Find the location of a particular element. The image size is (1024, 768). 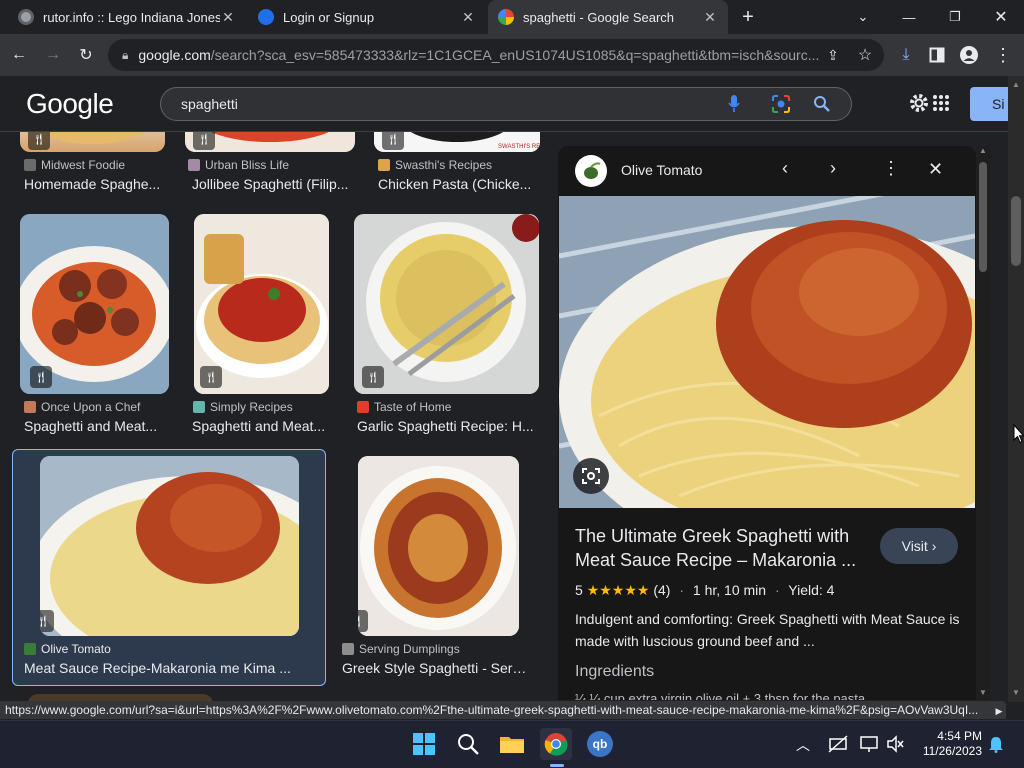

previous-arrow-icon: ‹ is located at coordinates (785, 168).